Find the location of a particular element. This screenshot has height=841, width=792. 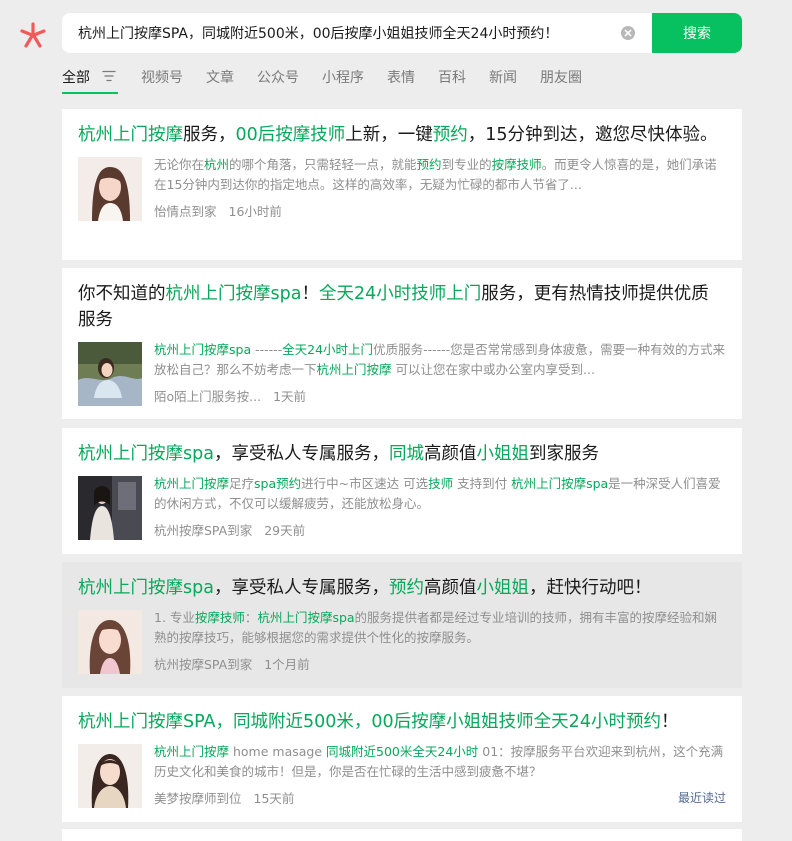

keyword-highlight: 00后按摩技师 is located at coordinates (290, 135).